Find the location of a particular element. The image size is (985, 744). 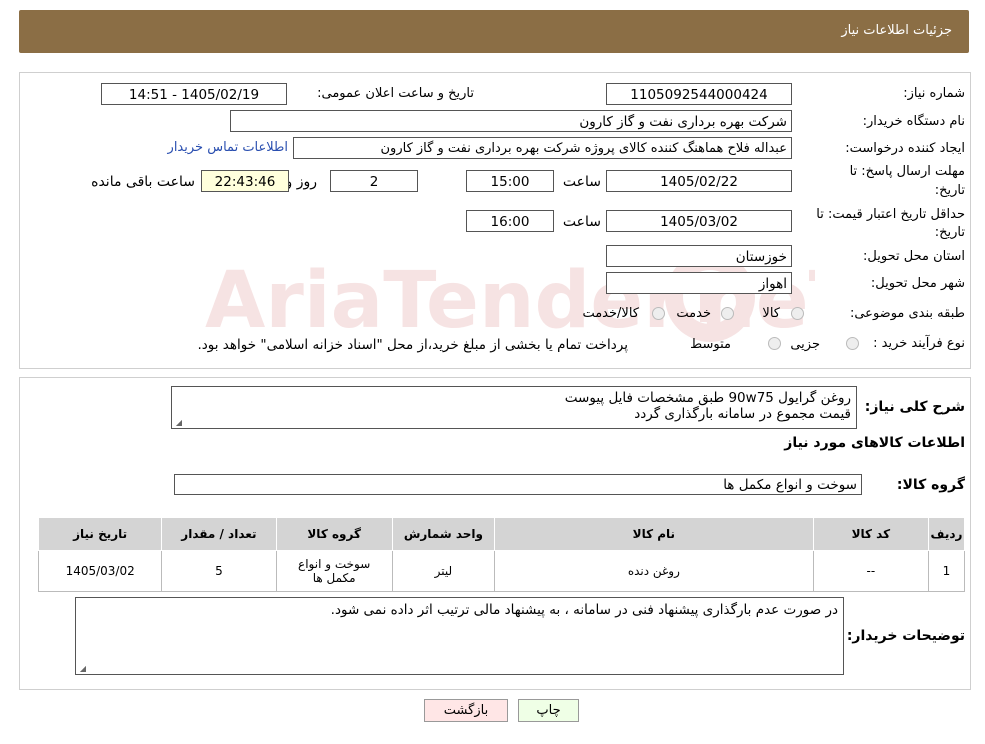

category-option-service: خدمت is located at coordinates (693, 313).